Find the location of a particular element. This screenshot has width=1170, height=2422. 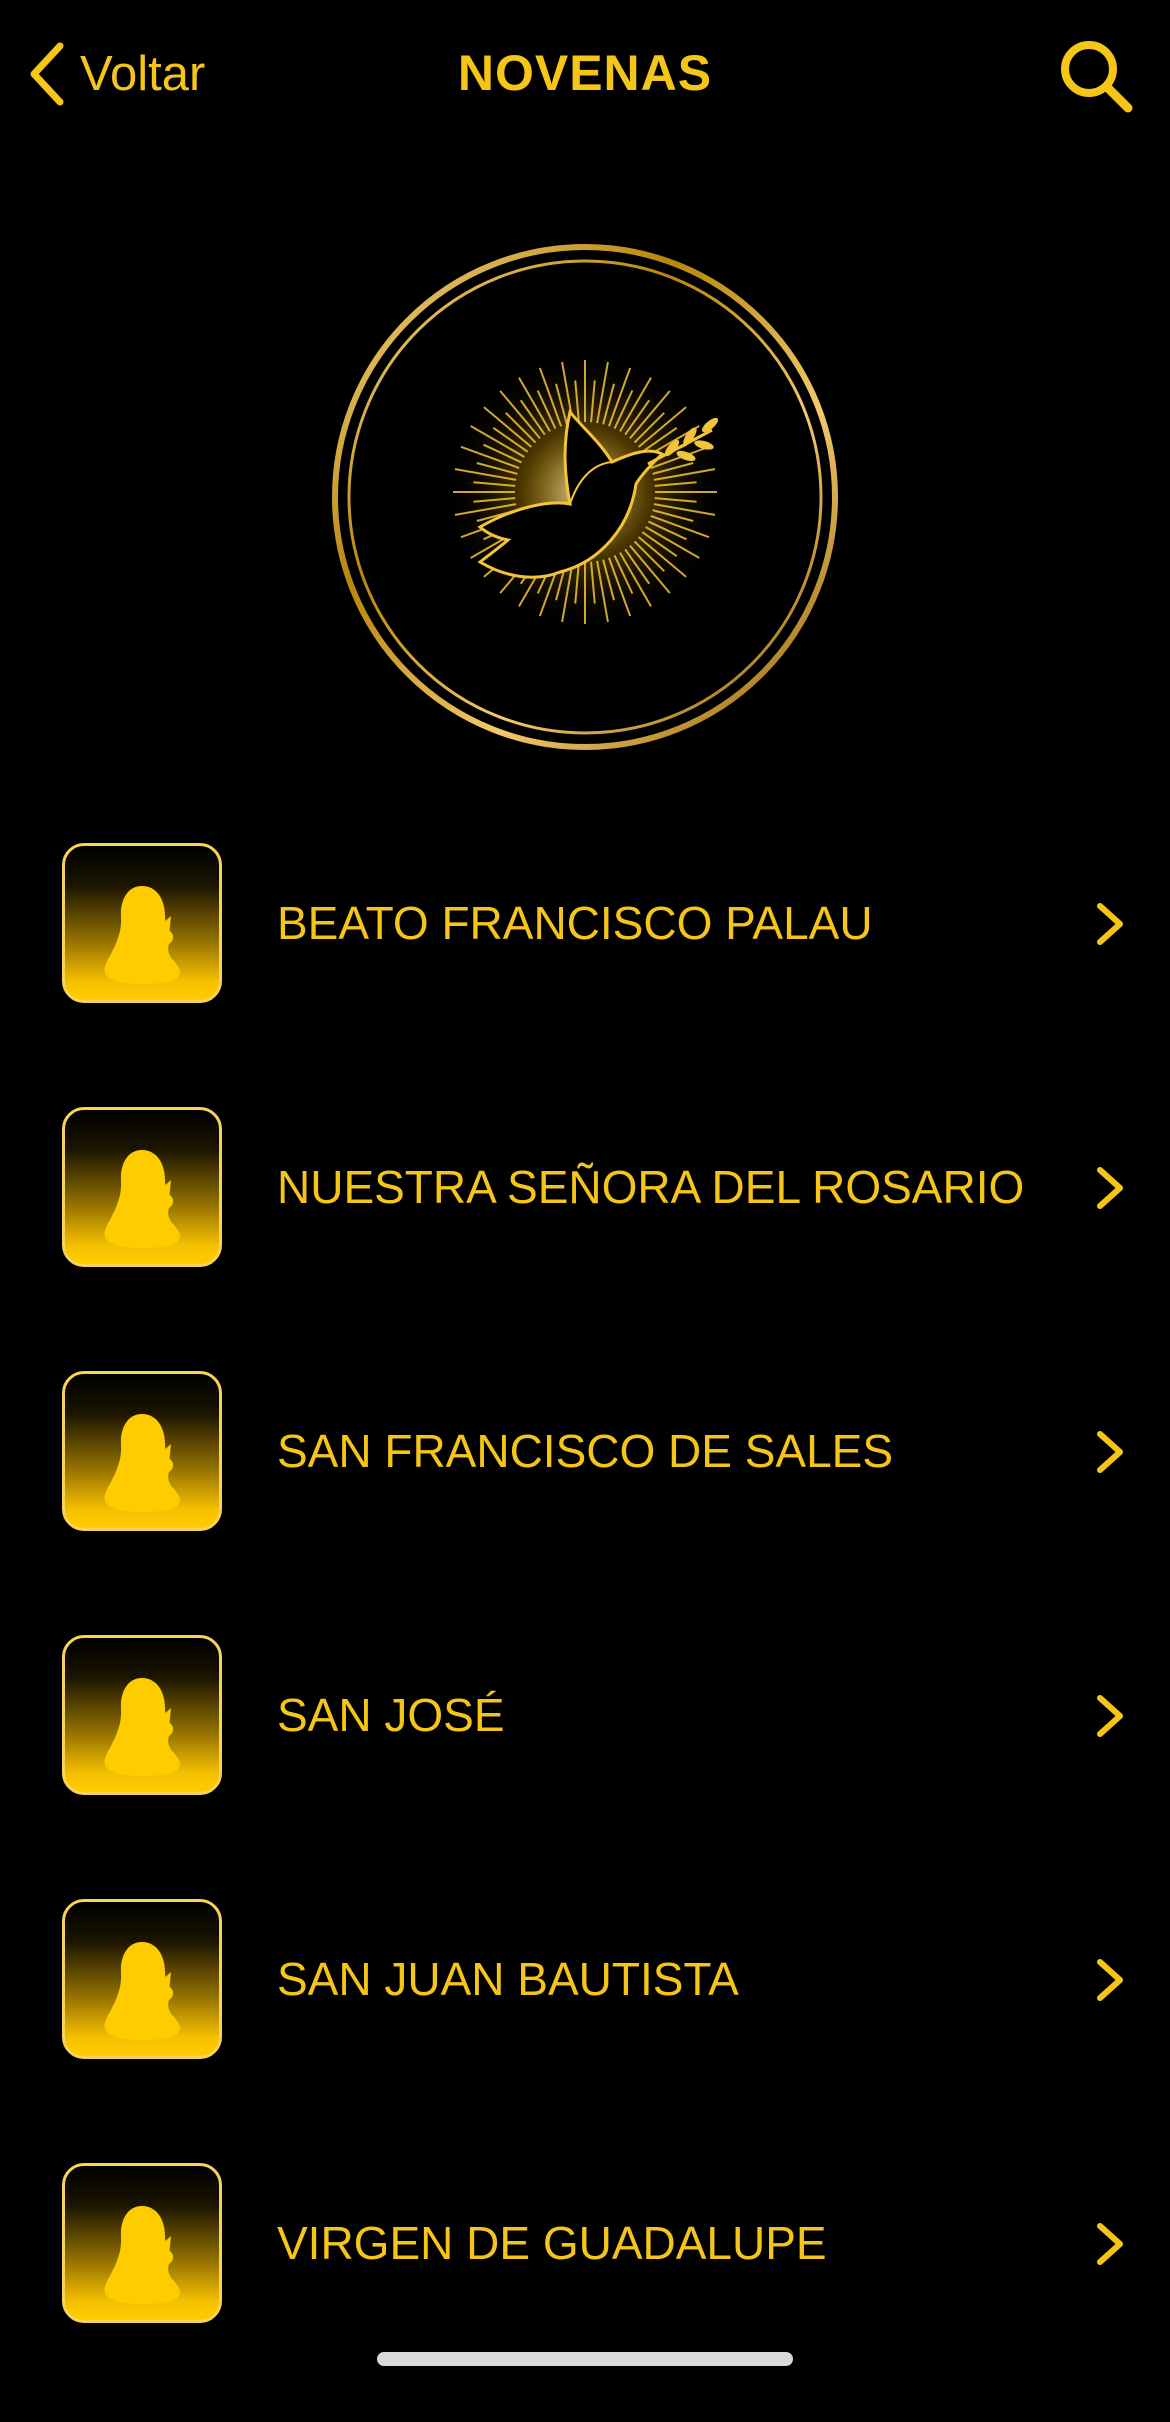

search-button is located at coordinates (1096, 76).